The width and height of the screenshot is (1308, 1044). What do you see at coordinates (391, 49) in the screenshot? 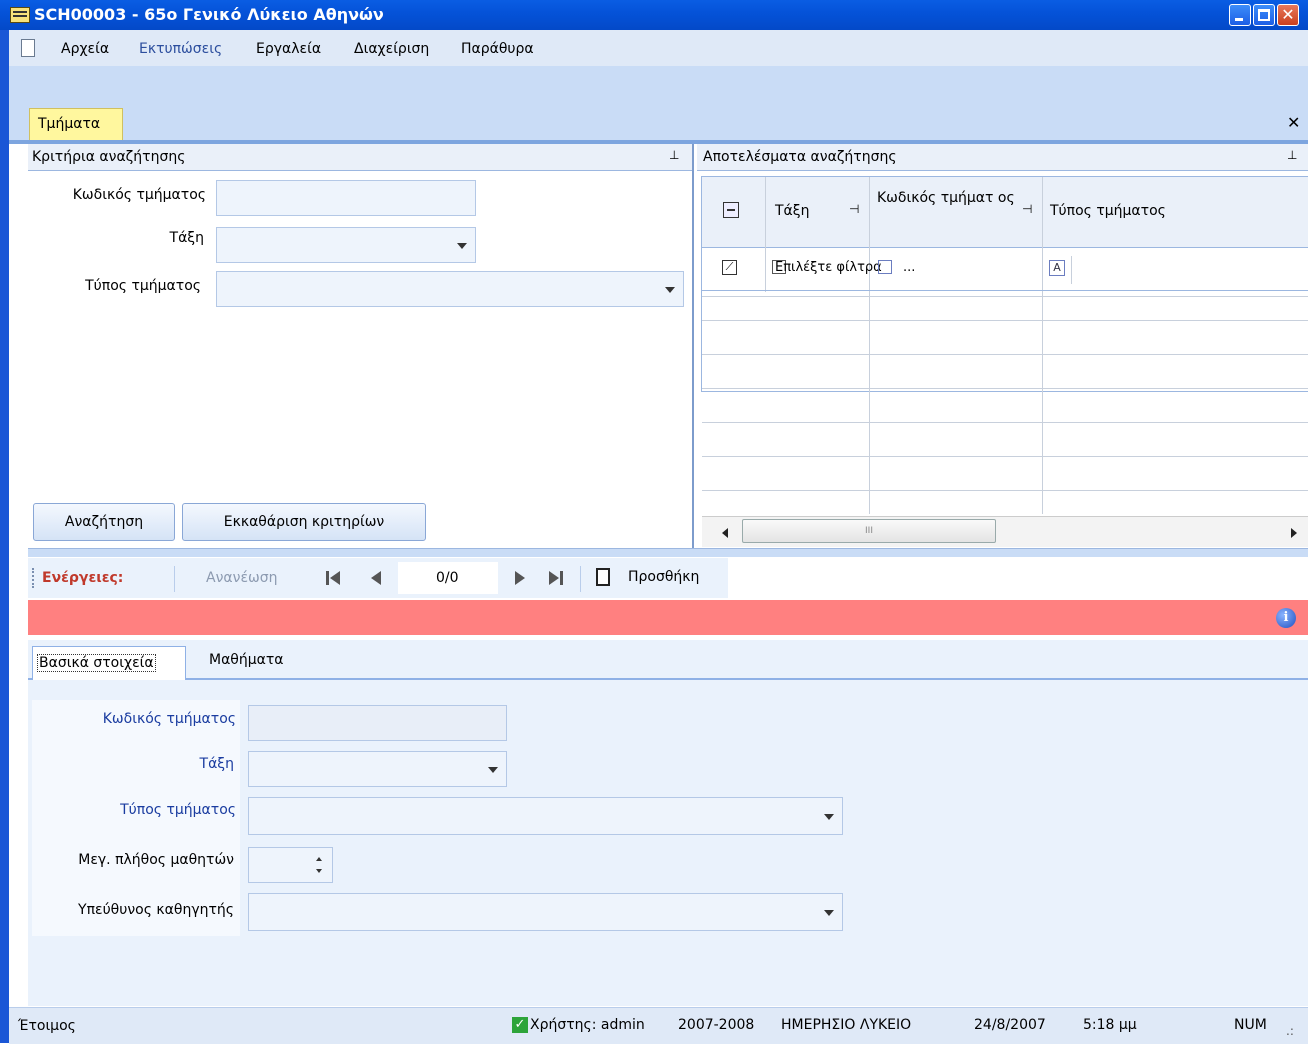
I see `menu-admin: Διαχείριση` at bounding box center [391, 49].